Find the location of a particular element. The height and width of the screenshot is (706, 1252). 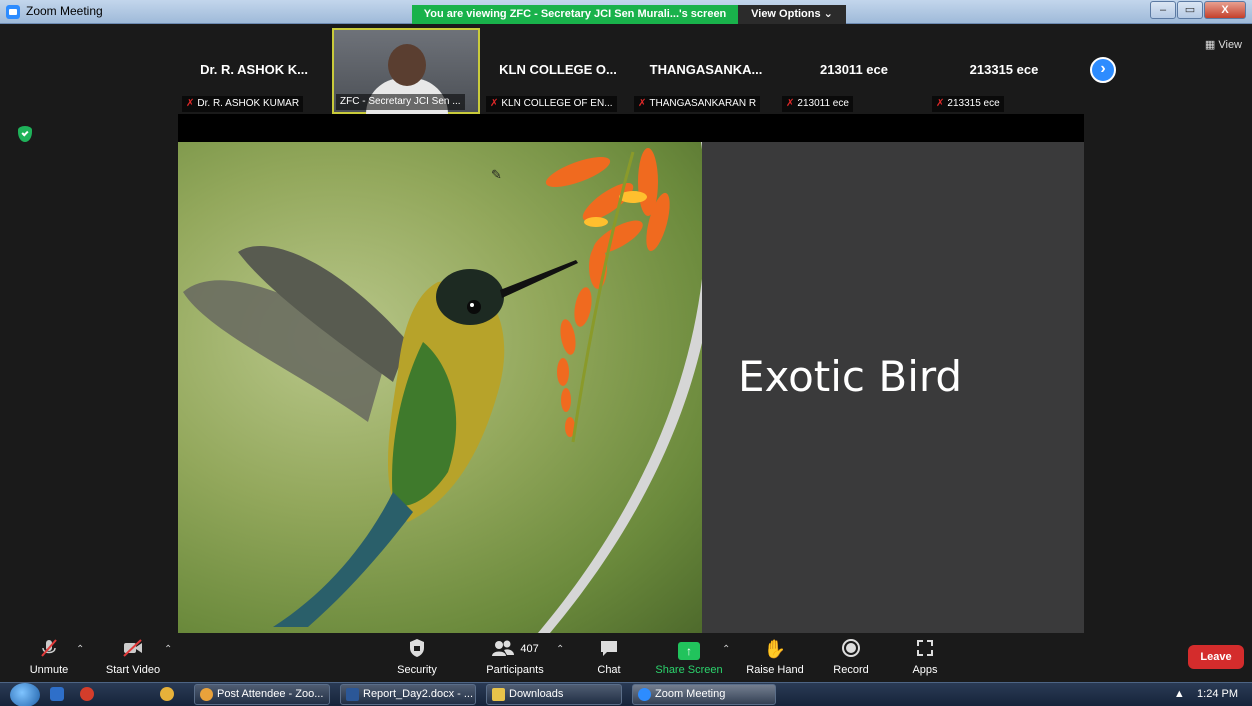

apps-label: Apps is located at coordinates (925, 670).